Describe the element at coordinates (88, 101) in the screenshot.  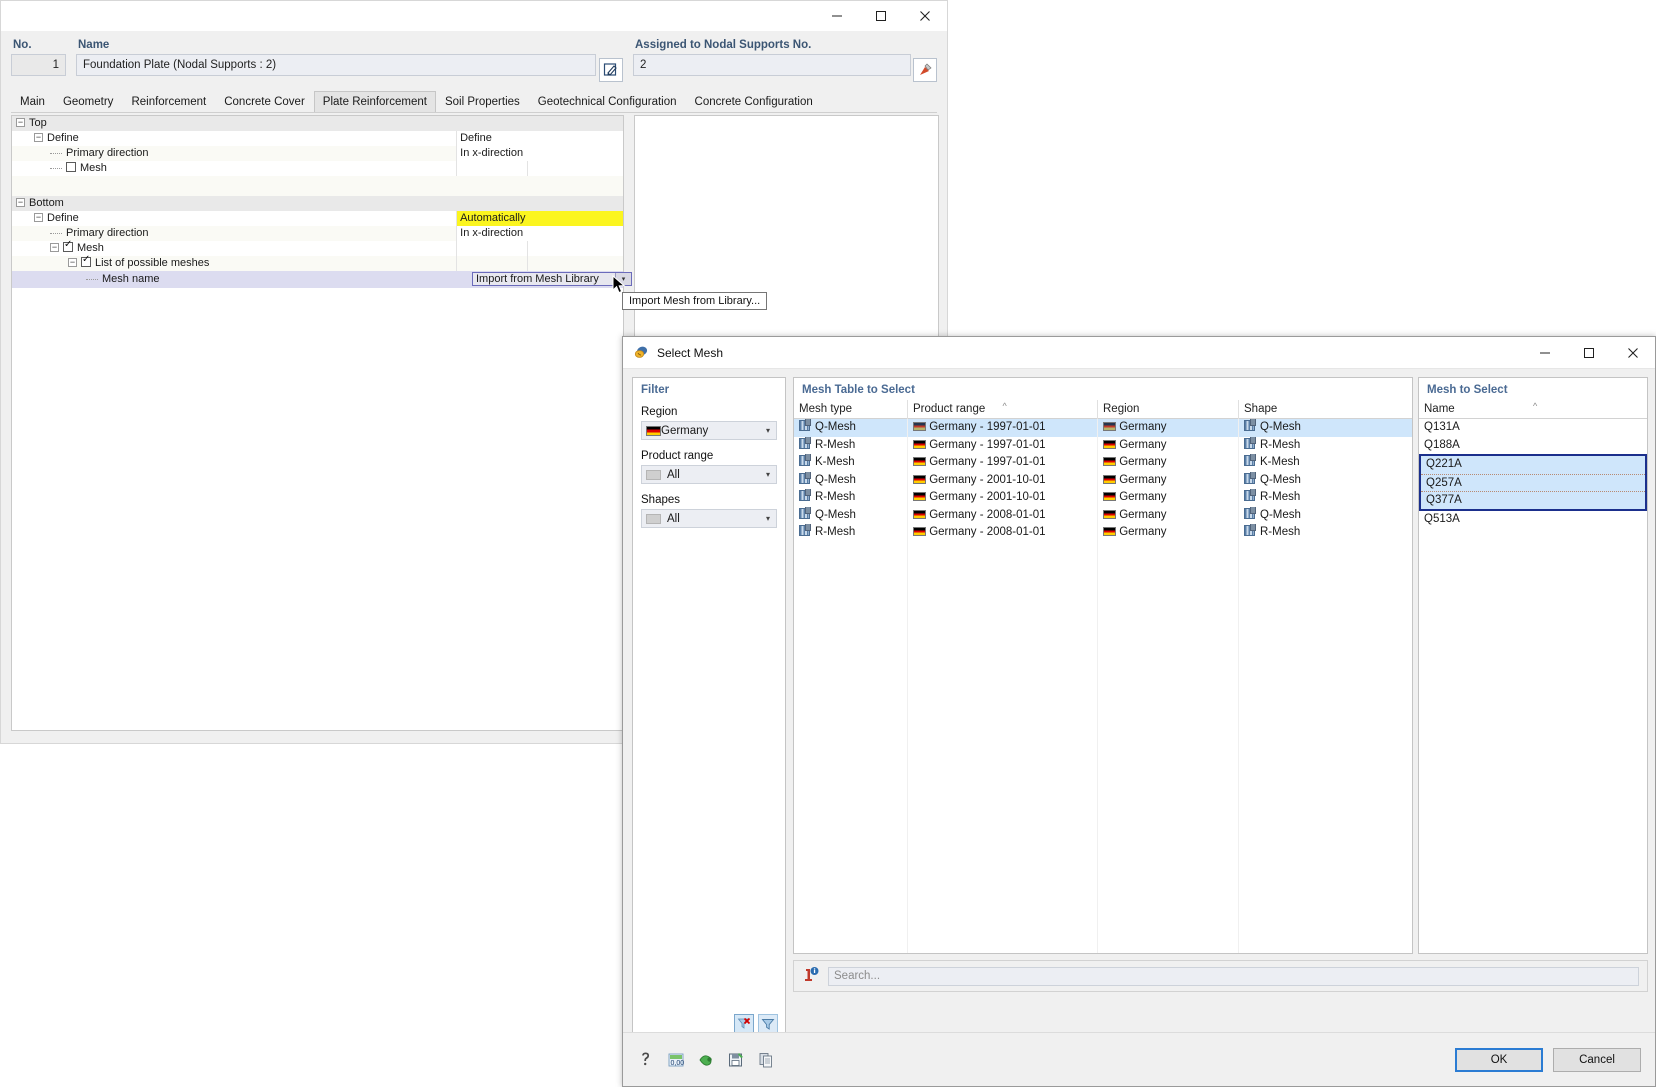
I see `tab-geometry: Geometry` at that location.